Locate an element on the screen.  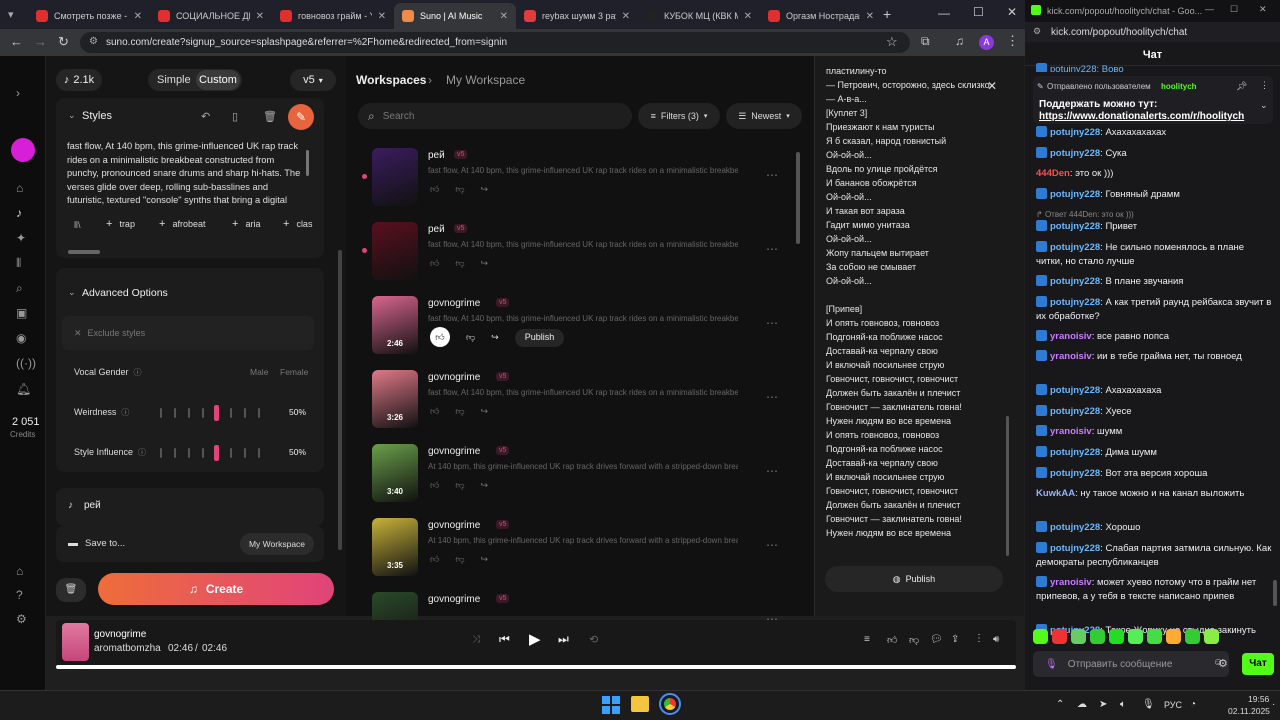
female-option: Female is located at coordinates (294, 372).